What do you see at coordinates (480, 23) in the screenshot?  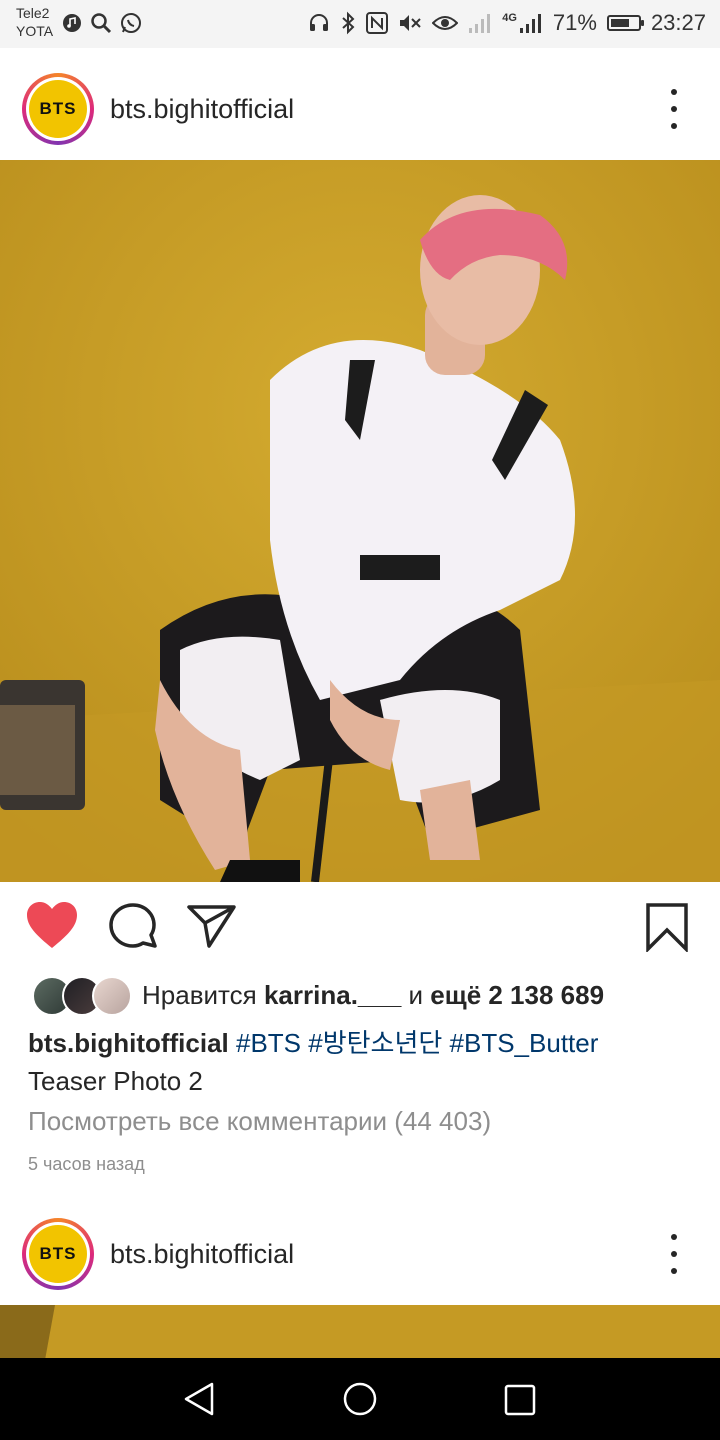 I see `signal-icon` at bounding box center [480, 23].